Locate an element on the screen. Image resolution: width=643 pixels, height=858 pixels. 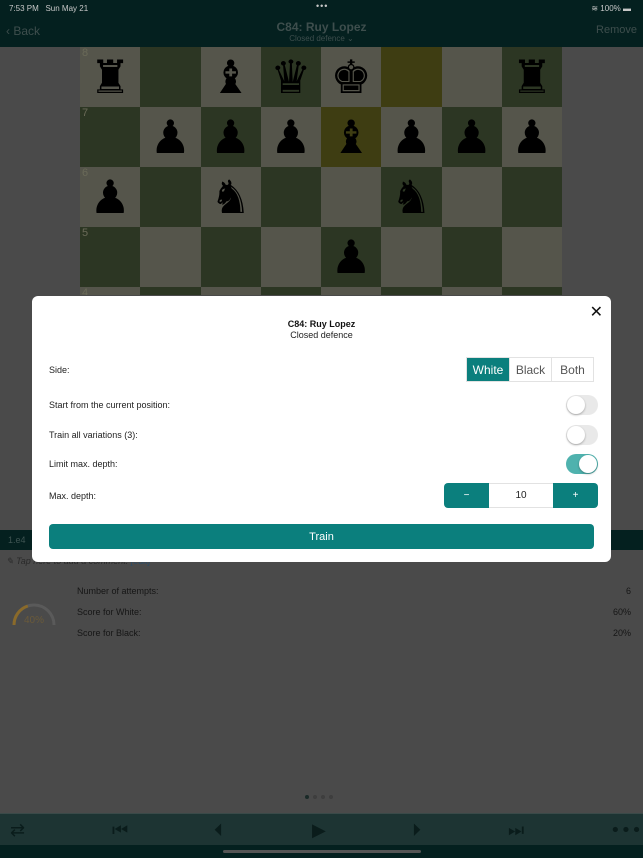
square-c8: ♝ is located at coordinates (230, 77).